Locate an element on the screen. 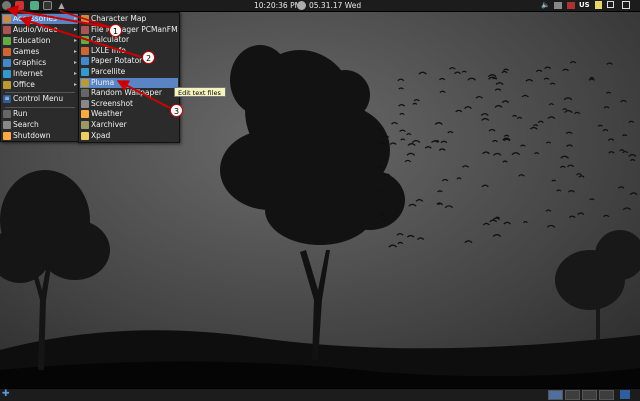 Image resolution: width=640 pixels, height=401 pixels. file-manager-icon is located at coordinates (85, 29).